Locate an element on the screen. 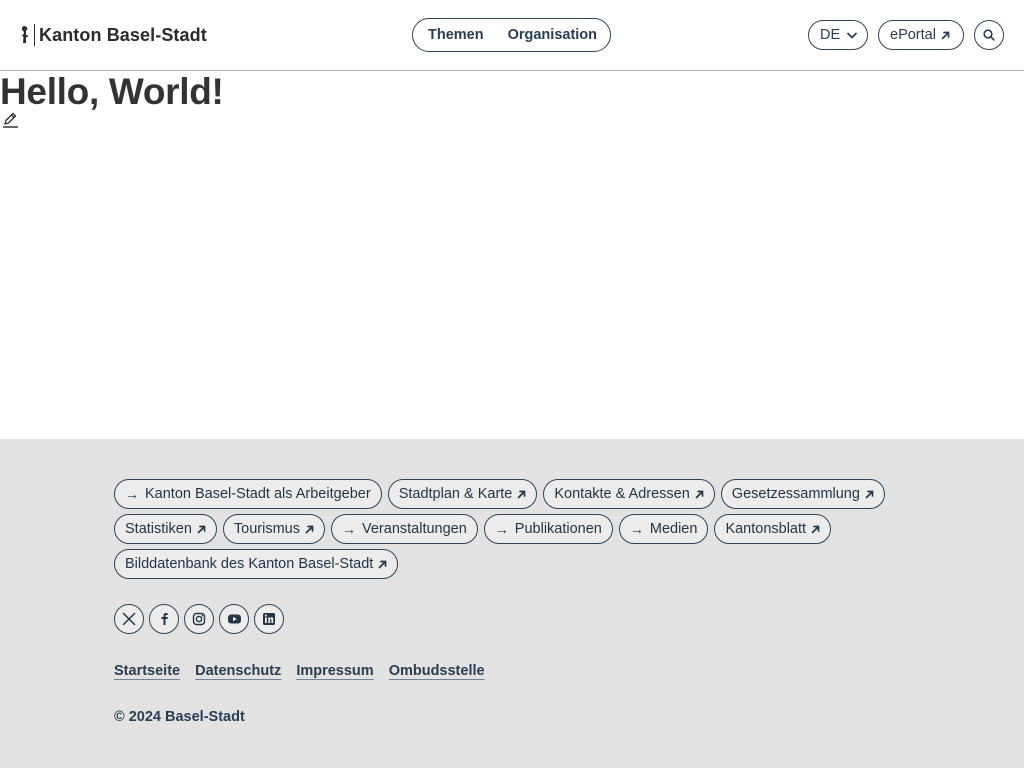  main-navigation: Themen Organisation is located at coordinates (511, 35).